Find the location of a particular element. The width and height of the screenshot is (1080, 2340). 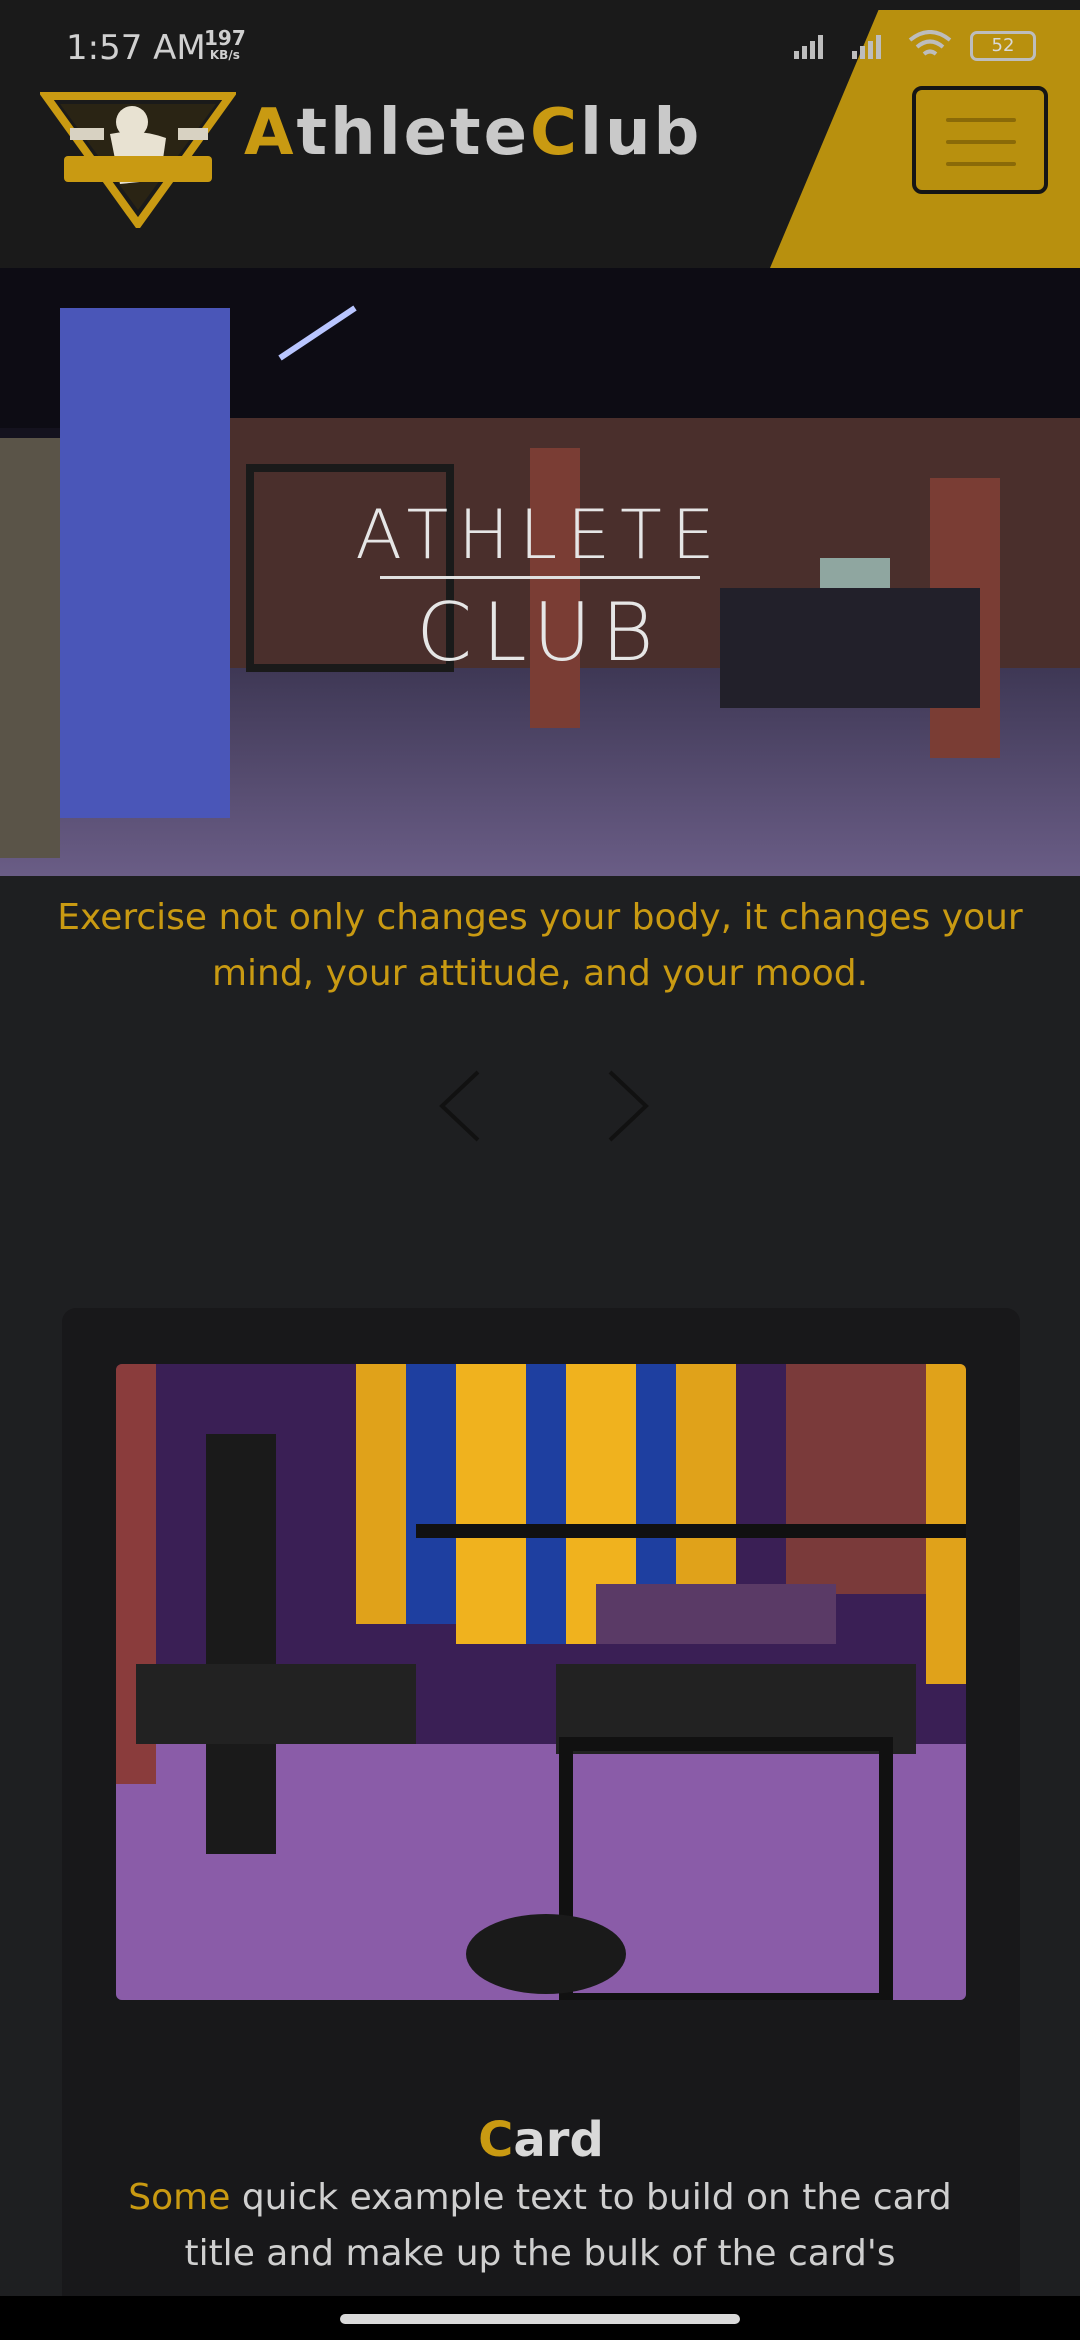

brand-letter-a: A is located at coordinates (270, 133).